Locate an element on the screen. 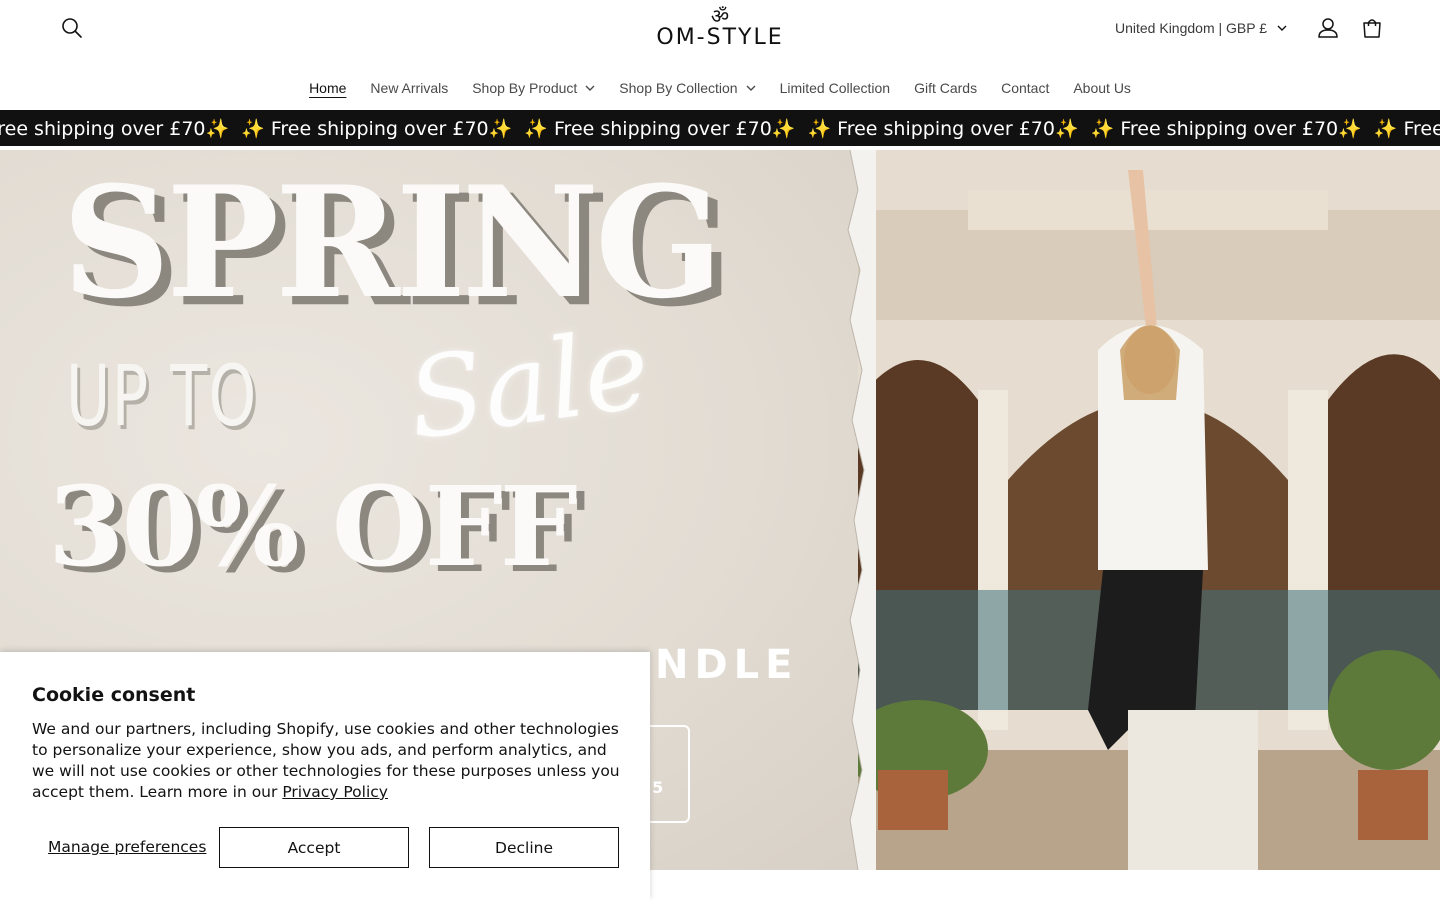 Image resolution: width=1440 pixels, height=900 pixels. accept-button: Accept is located at coordinates (314, 847).